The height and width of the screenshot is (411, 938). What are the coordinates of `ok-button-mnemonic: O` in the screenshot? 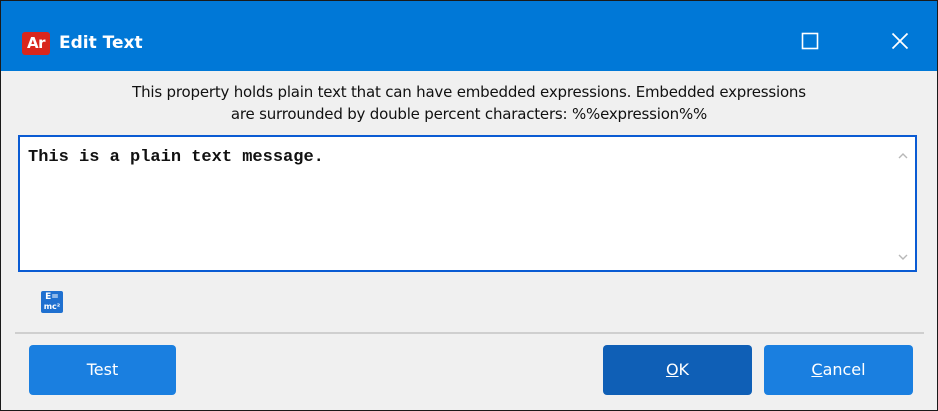 It's located at (672, 369).